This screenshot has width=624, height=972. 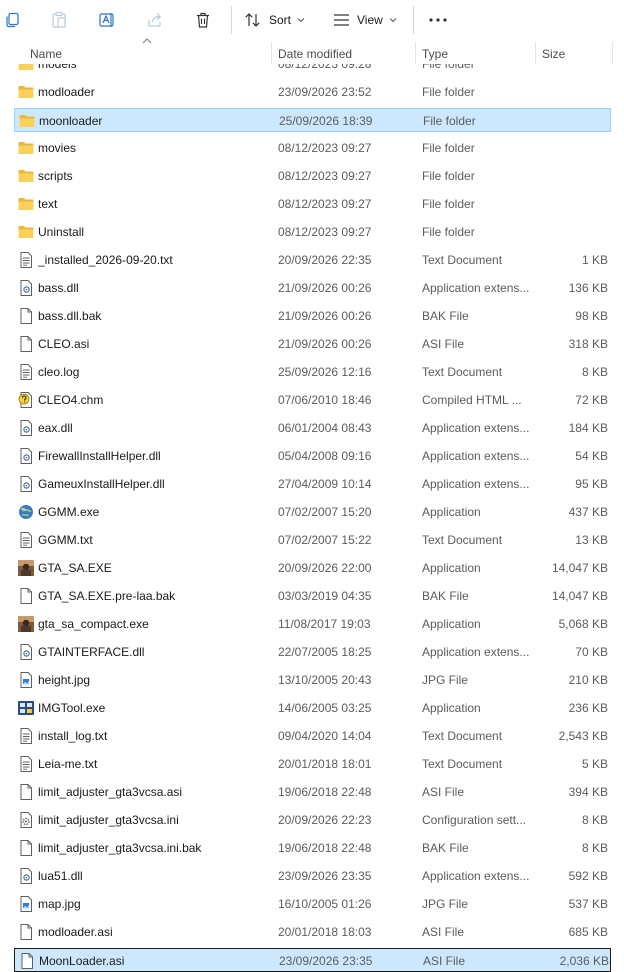 What do you see at coordinates (451, 624) in the screenshot?
I see `file-type: Application` at bounding box center [451, 624].